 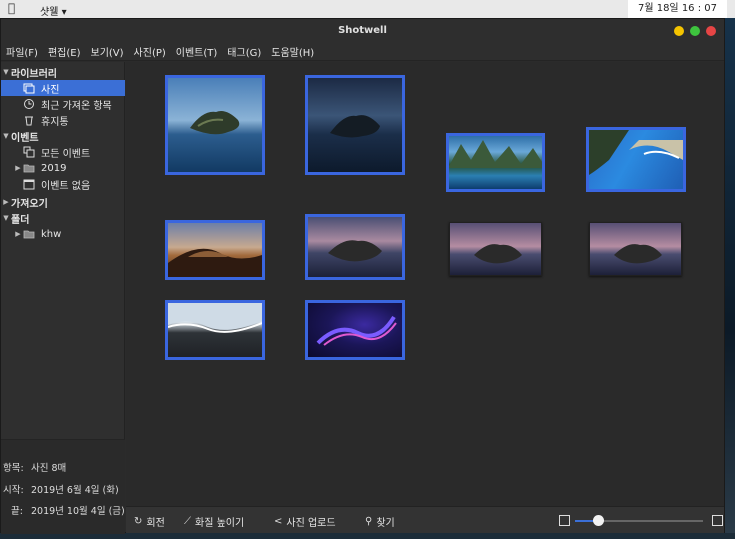 What do you see at coordinates (13, 490) in the screenshot?
I see `info-start-label: 시작:` at bounding box center [13, 490].